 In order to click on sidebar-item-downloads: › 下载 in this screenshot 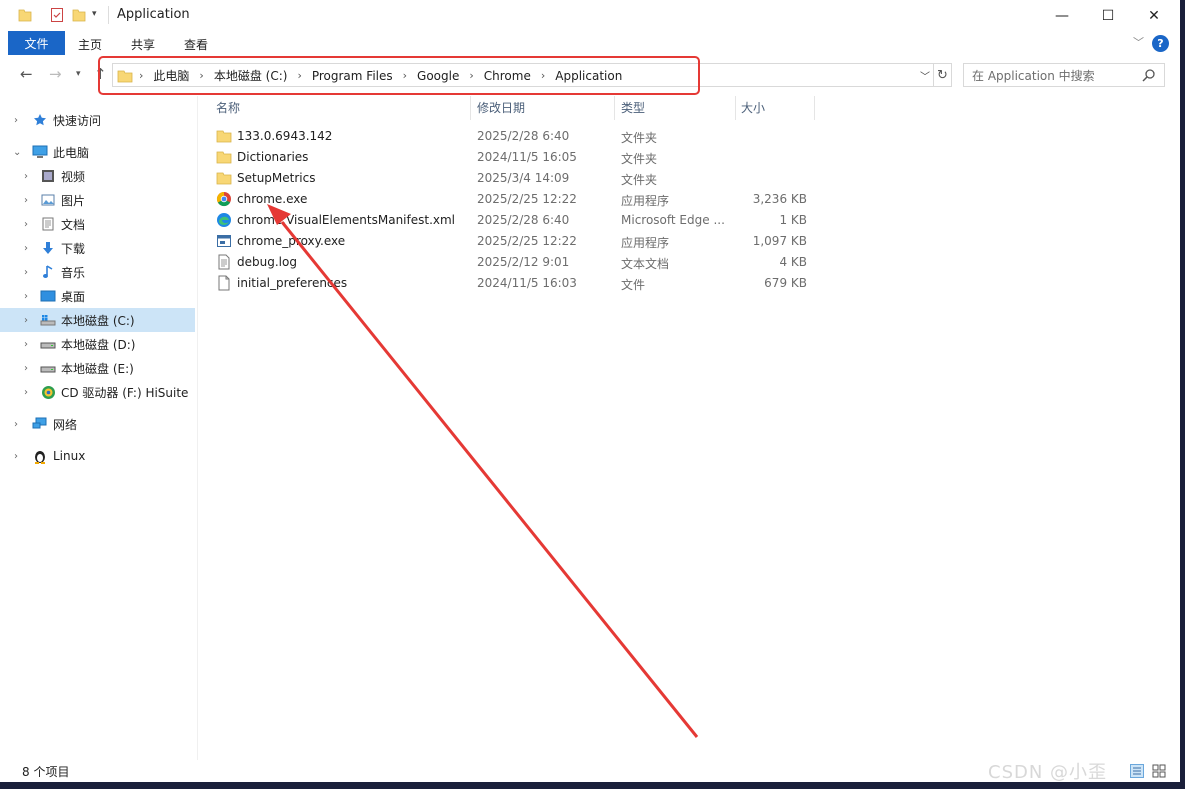, I will do `click(97, 248)`.